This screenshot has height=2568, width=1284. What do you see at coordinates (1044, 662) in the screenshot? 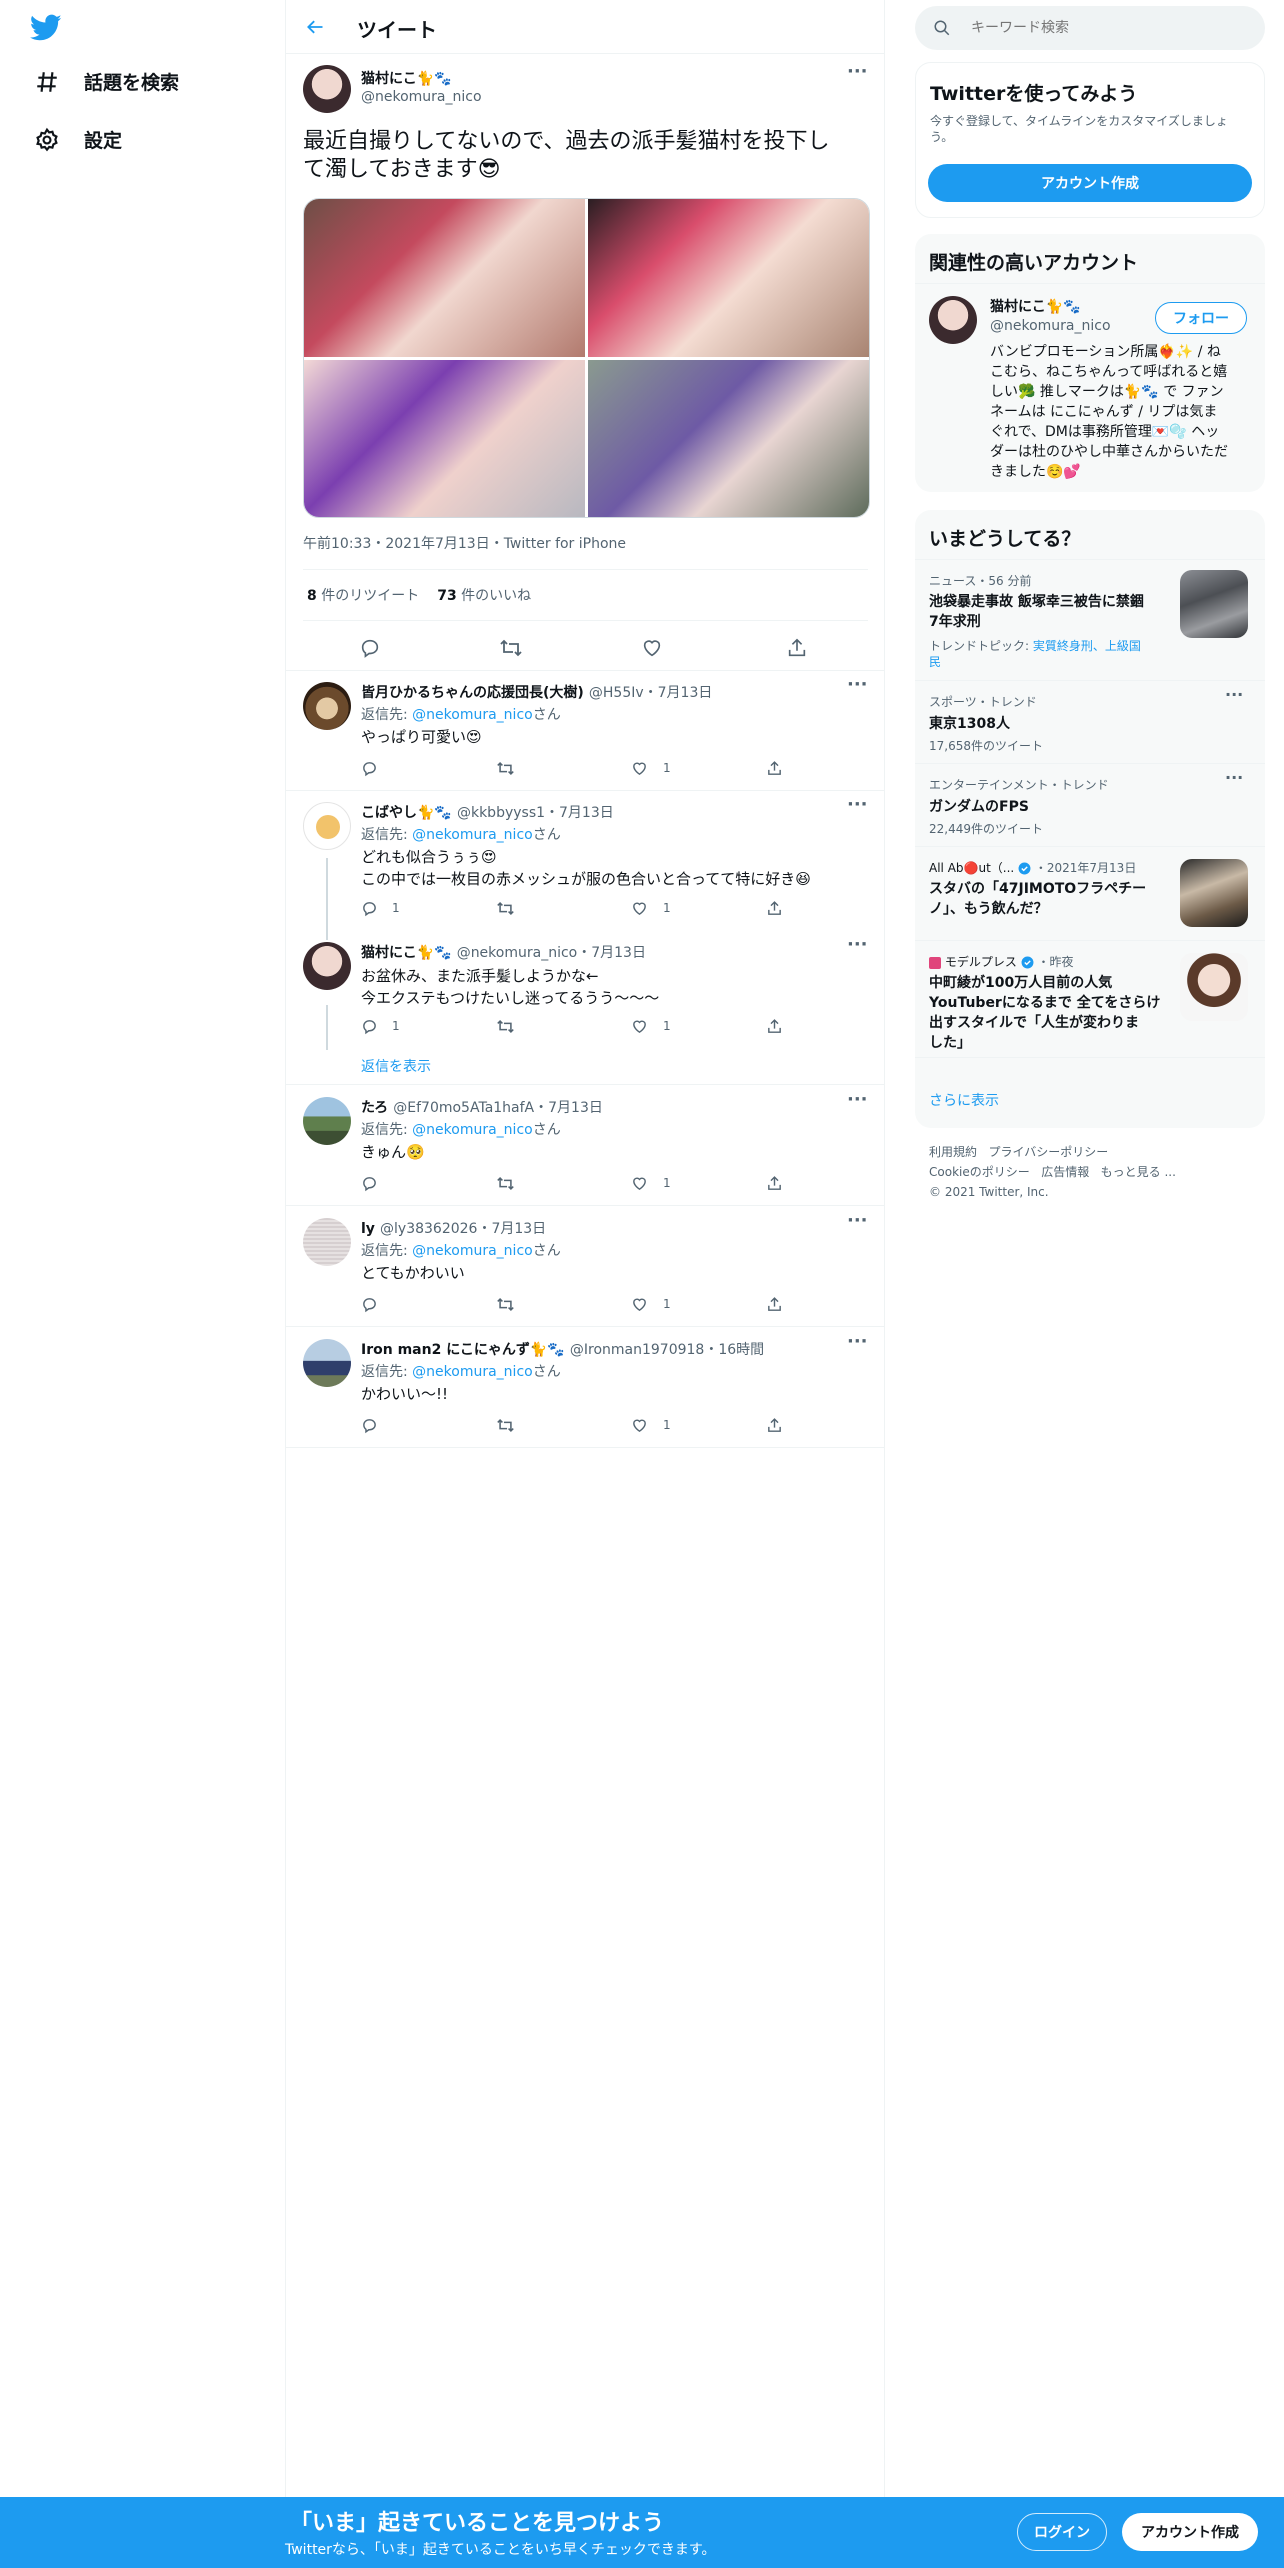
I see `trend-topic-link: 民` at bounding box center [1044, 662].